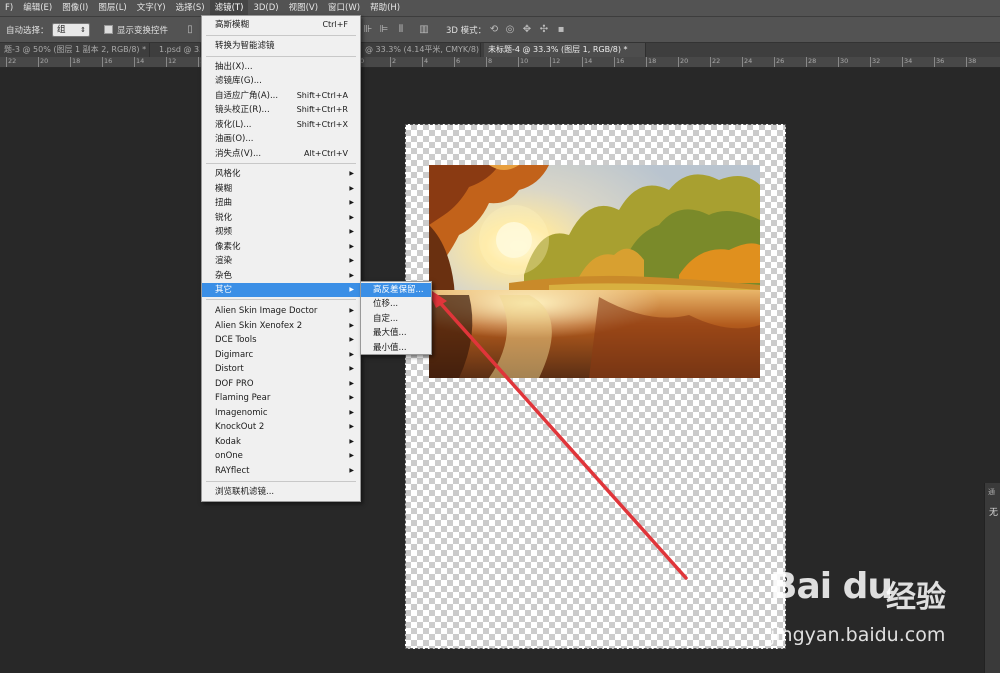 This screenshot has height=673, width=1000. What do you see at coordinates (229, 369) in the screenshot?
I see `menu-item-label: Distort` at bounding box center [229, 369].